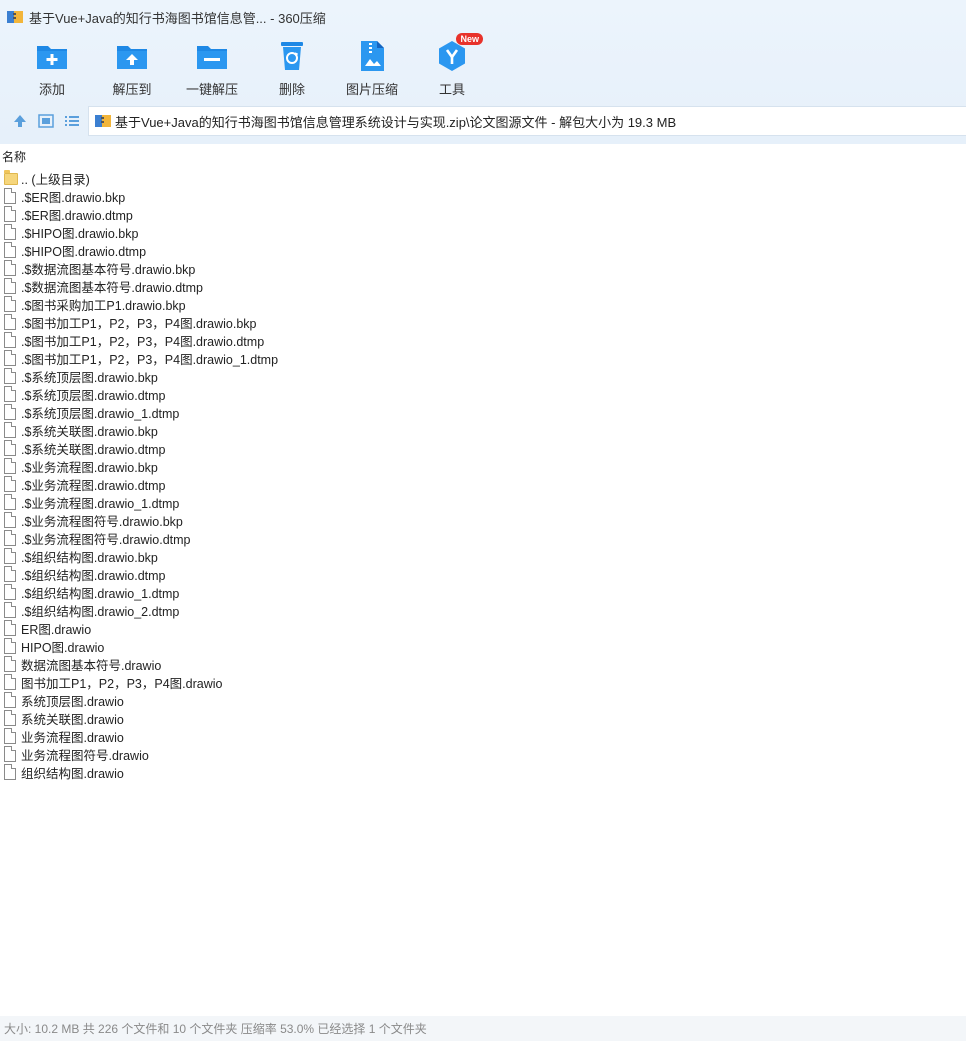 The height and width of the screenshot is (1041, 966). I want to click on file-row: .$业务流程图.drawio_1.dtmp, so click(483, 502).